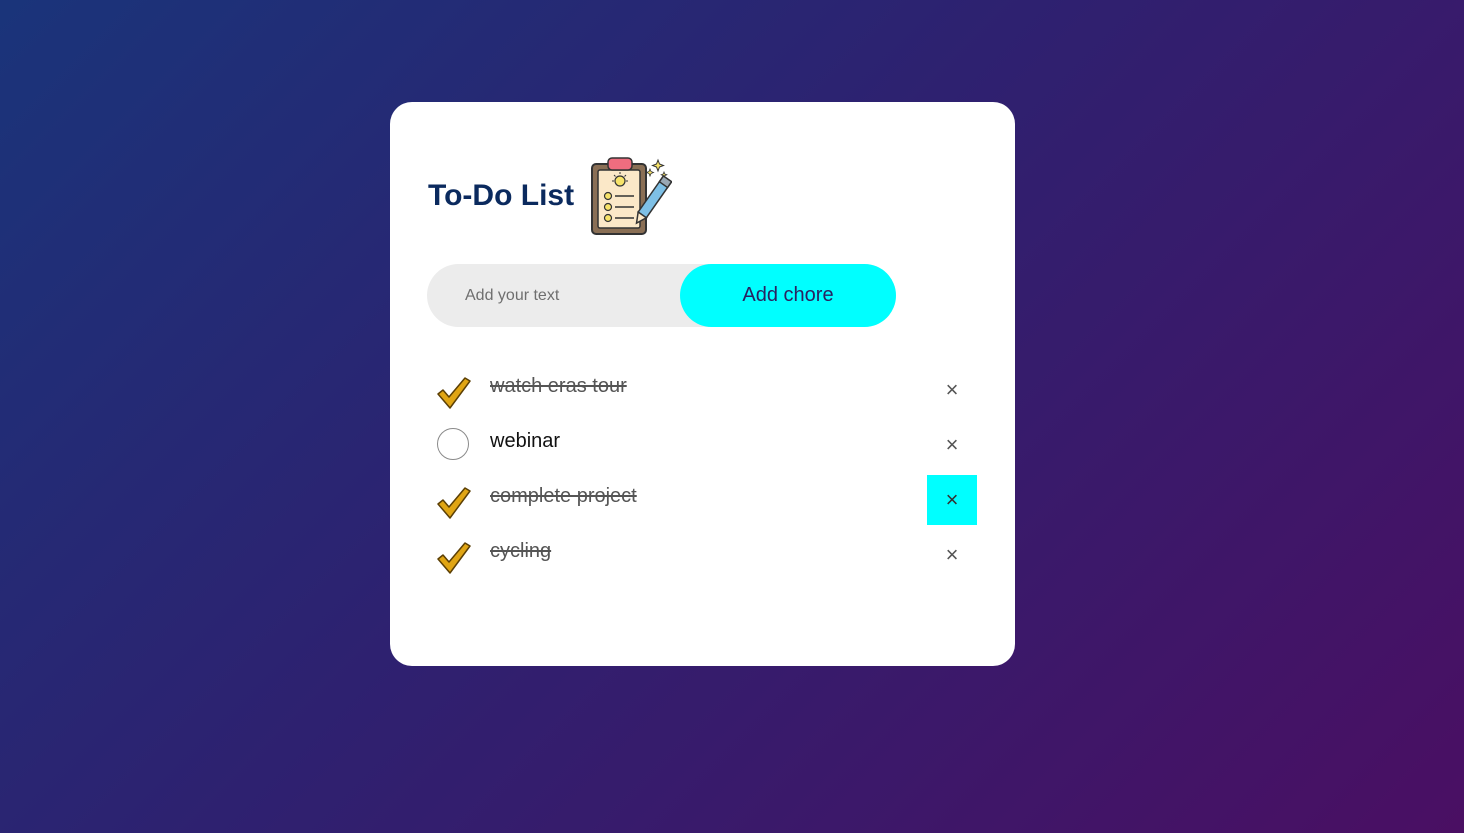 Image resolution: width=1464 pixels, height=833 pixels. I want to click on task-item: complete project ×, so click(702, 496).